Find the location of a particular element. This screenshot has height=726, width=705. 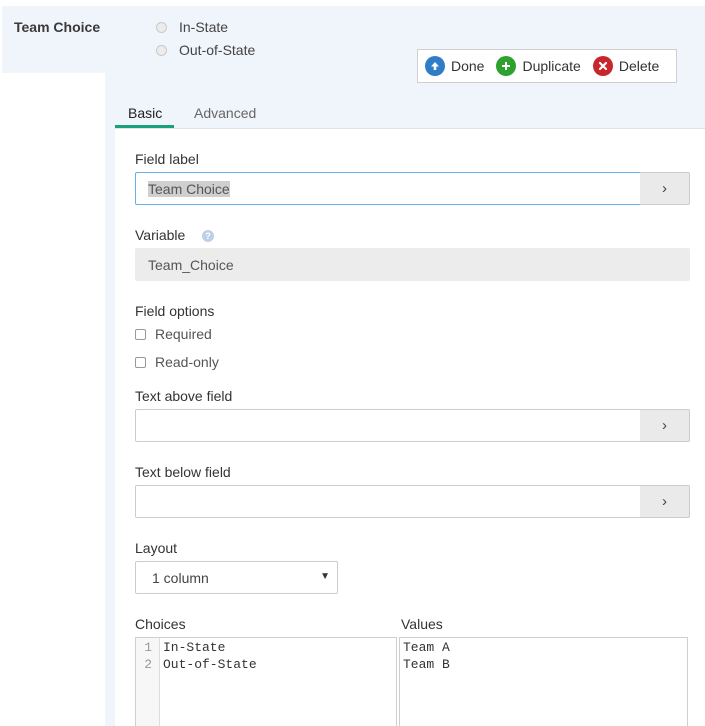

delete-label: Delete is located at coordinates (639, 66).